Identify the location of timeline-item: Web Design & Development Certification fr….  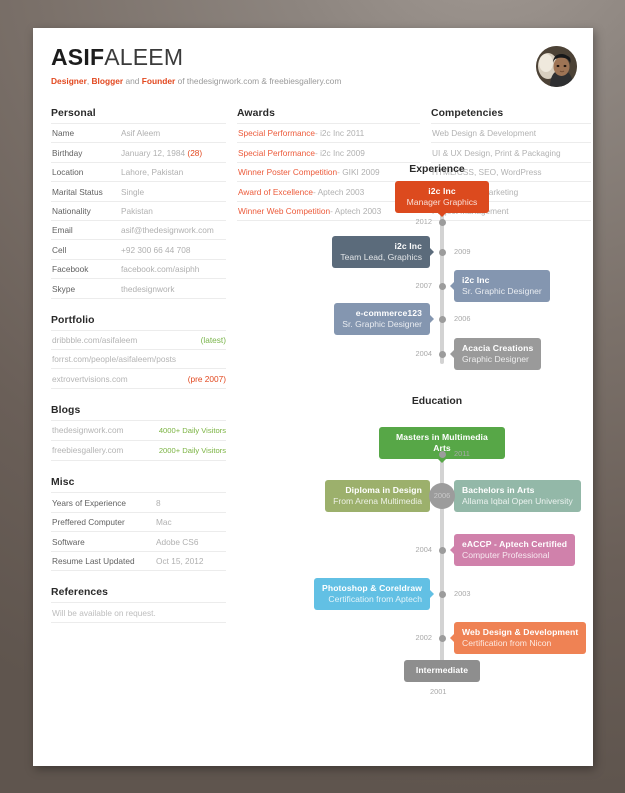
(518, 638).